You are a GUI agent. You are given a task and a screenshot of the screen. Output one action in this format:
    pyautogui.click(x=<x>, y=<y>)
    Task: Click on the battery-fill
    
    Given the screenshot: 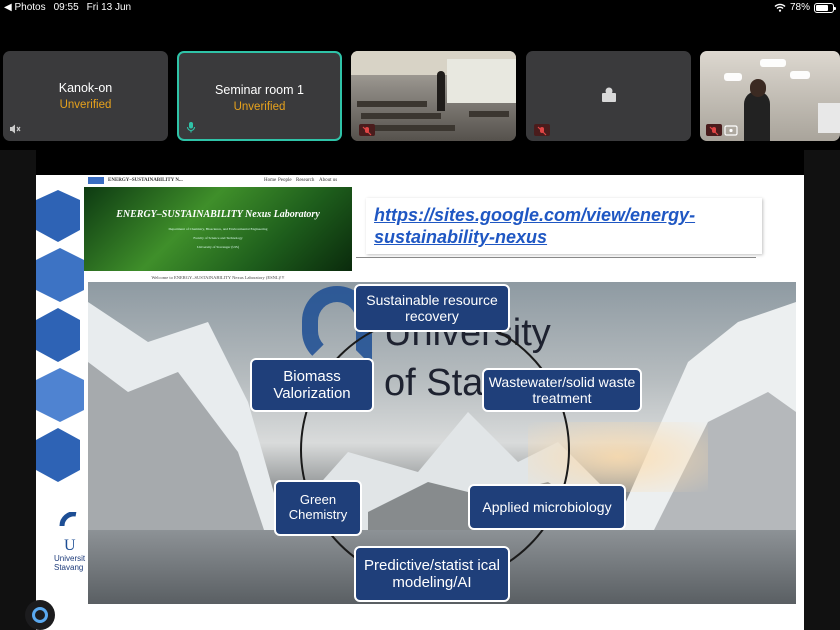 What is the action you would take?
    pyautogui.click(x=822, y=7)
    